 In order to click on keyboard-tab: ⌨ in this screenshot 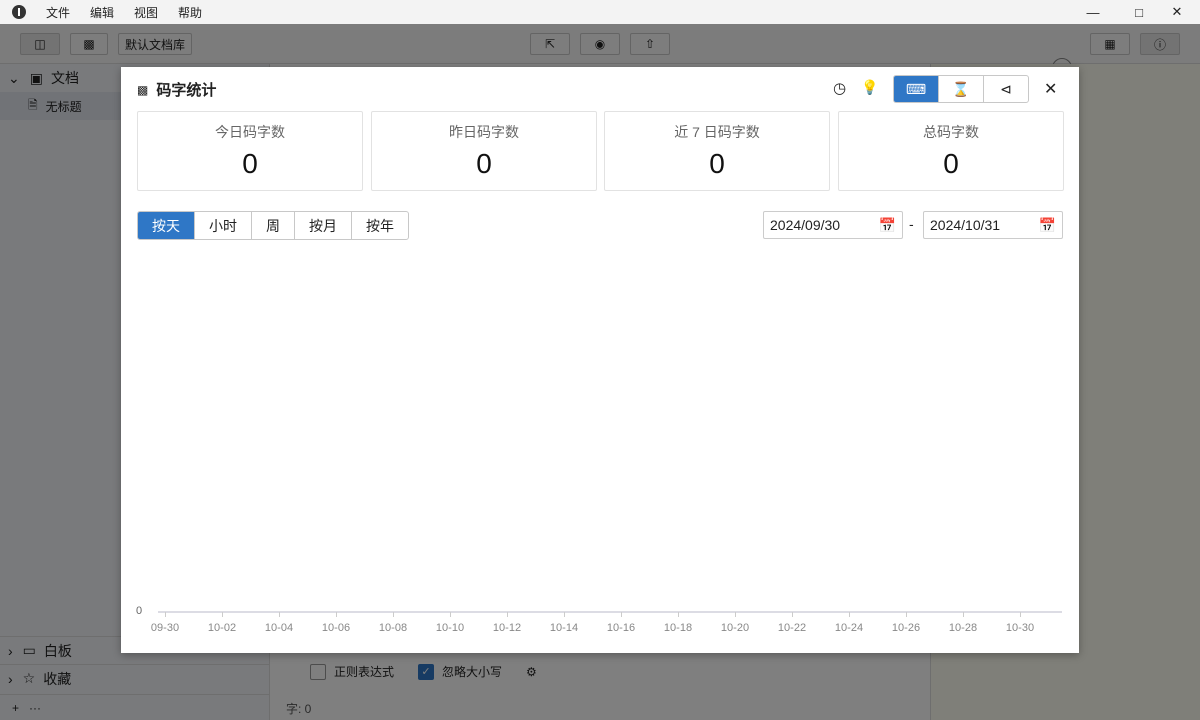, I will do `click(916, 89)`.